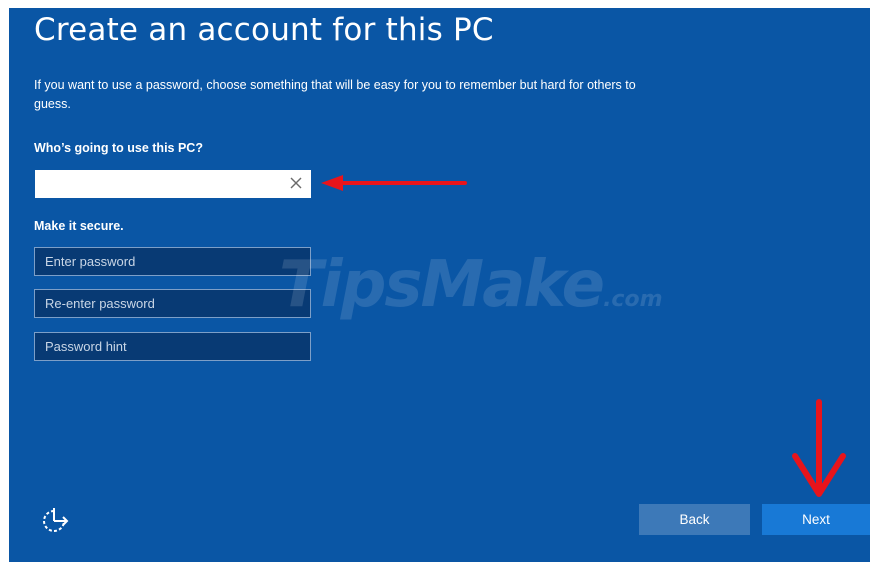 This screenshot has height=567, width=870. What do you see at coordinates (394, 183) in the screenshot?
I see `annotation-arrow-left` at bounding box center [394, 183].